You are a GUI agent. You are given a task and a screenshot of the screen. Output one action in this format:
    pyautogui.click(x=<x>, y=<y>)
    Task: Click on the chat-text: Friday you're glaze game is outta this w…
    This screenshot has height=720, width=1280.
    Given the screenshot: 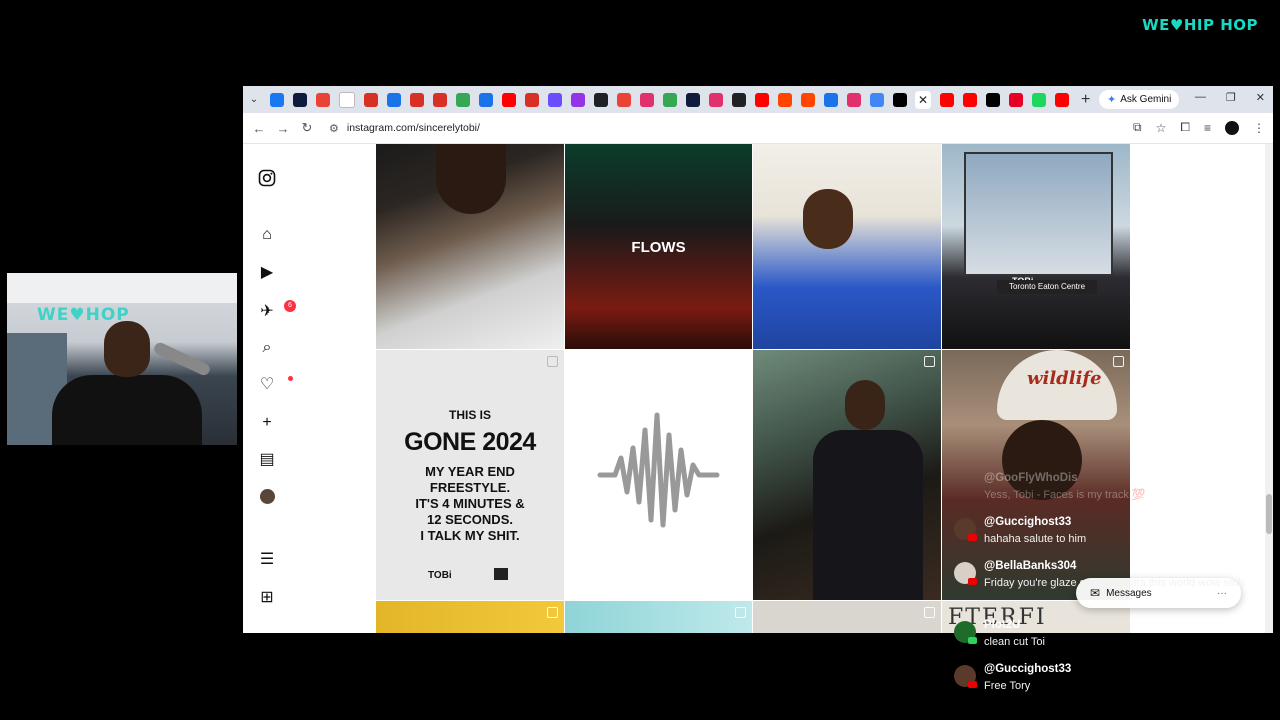 What is the action you would take?
    pyautogui.click(x=1114, y=583)
    